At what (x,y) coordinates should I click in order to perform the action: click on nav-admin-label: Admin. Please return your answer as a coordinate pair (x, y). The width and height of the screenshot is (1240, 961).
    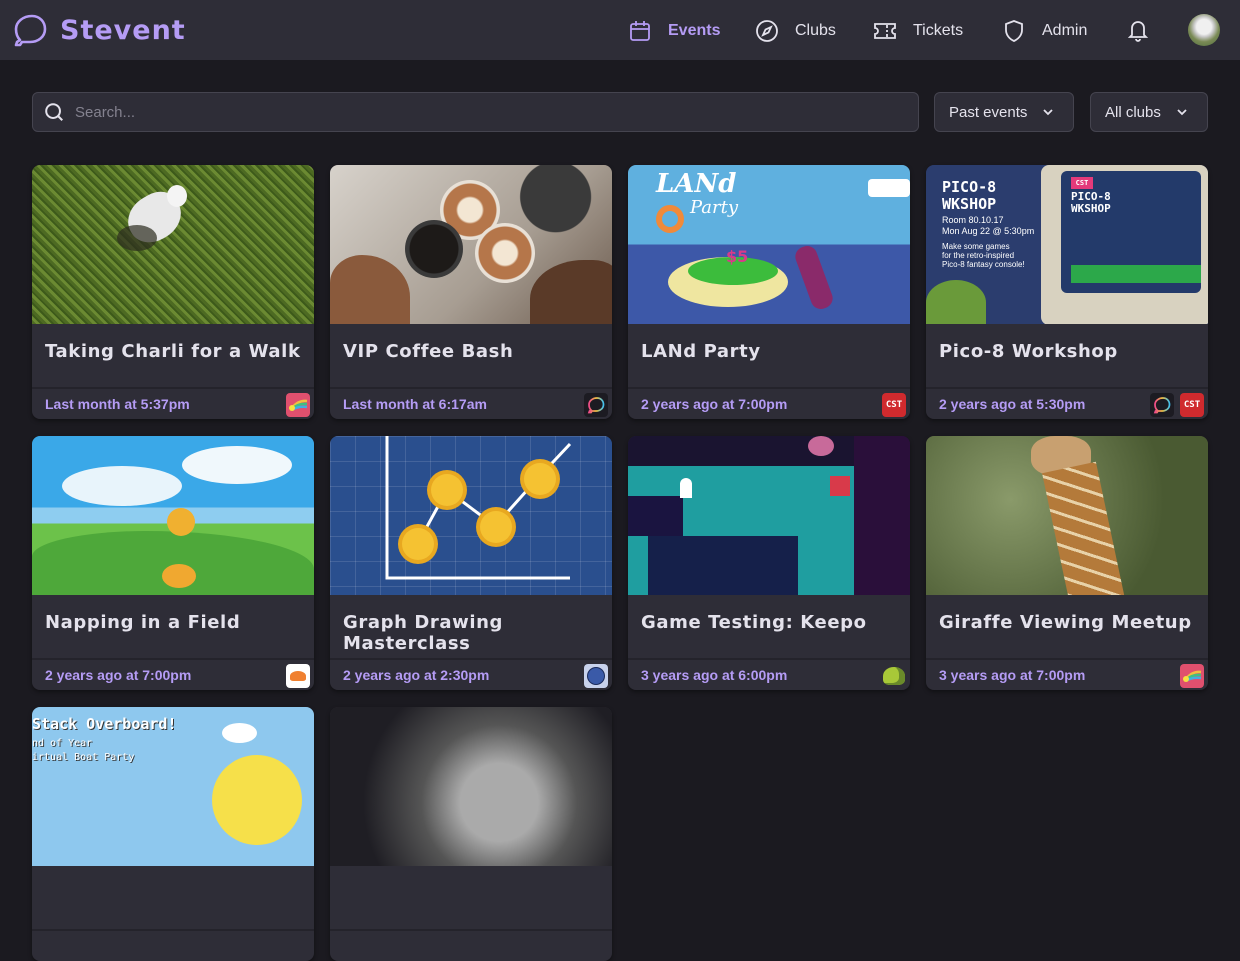
    Looking at the image, I should click on (1065, 30).